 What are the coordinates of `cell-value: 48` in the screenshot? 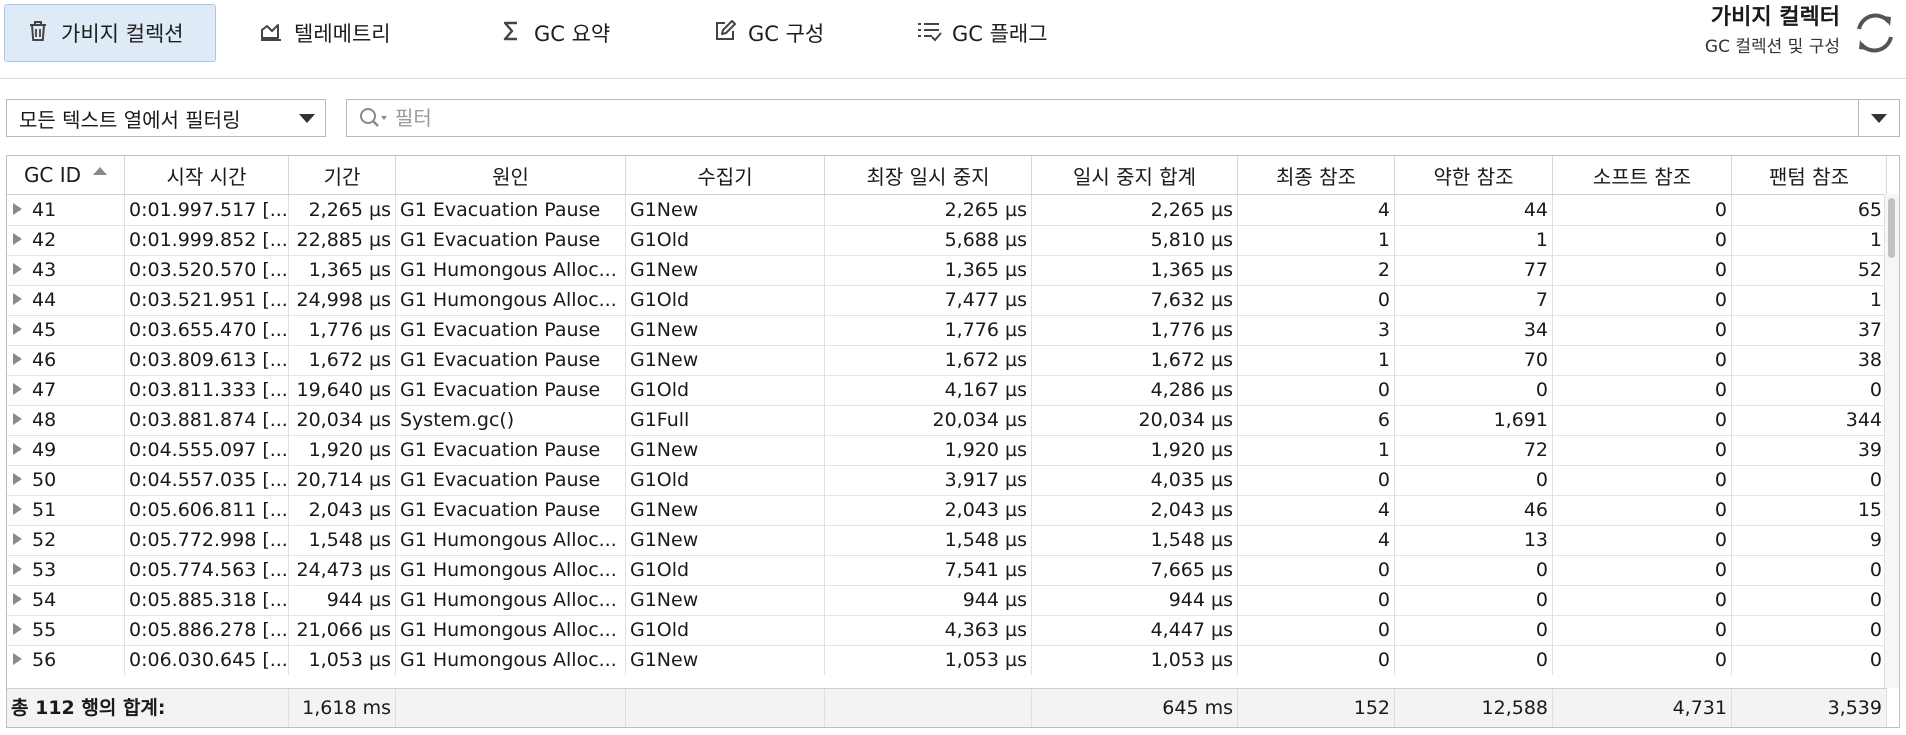 It's located at (44, 420).